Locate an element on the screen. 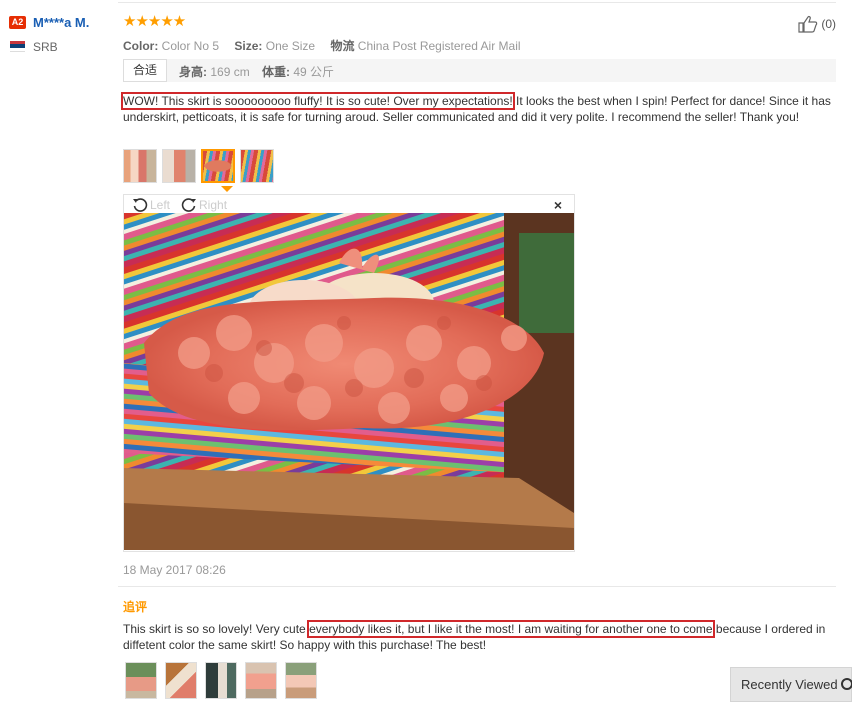 This screenshot has width=852, height=702. thumbs-up-icon is located at coordinates (808, 24).